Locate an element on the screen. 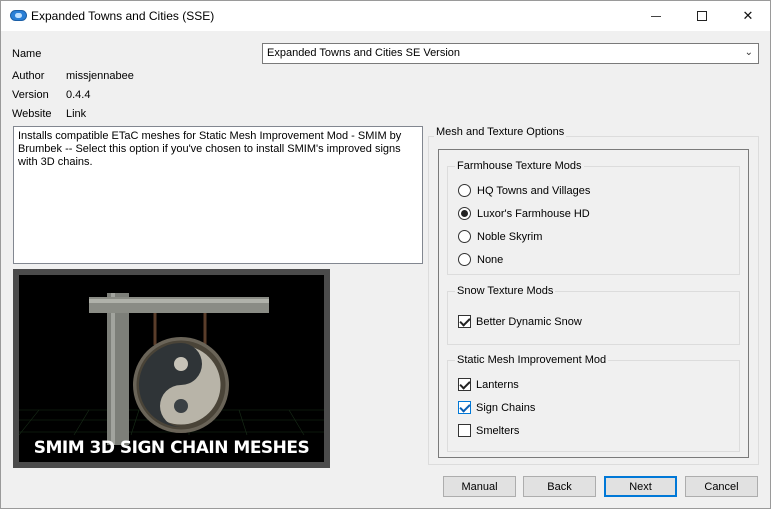 Image resolution: width=771 pixels, height=509 pixels. option-image: SMIM 3D SIGN CHAIN MESHES is located at coordinates (171, 368).